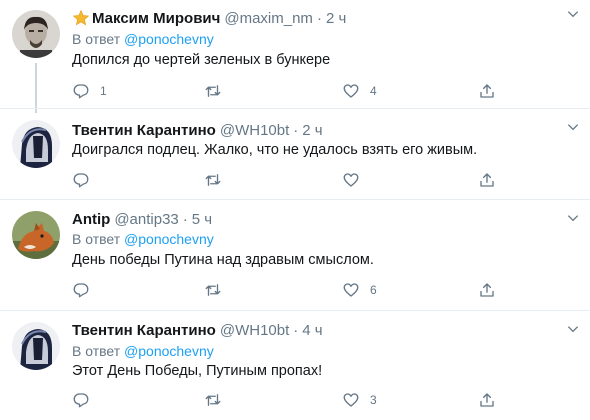 The image size is (590, 420). I want to click on author-handle: @maxim_nm, so click(268, 18).